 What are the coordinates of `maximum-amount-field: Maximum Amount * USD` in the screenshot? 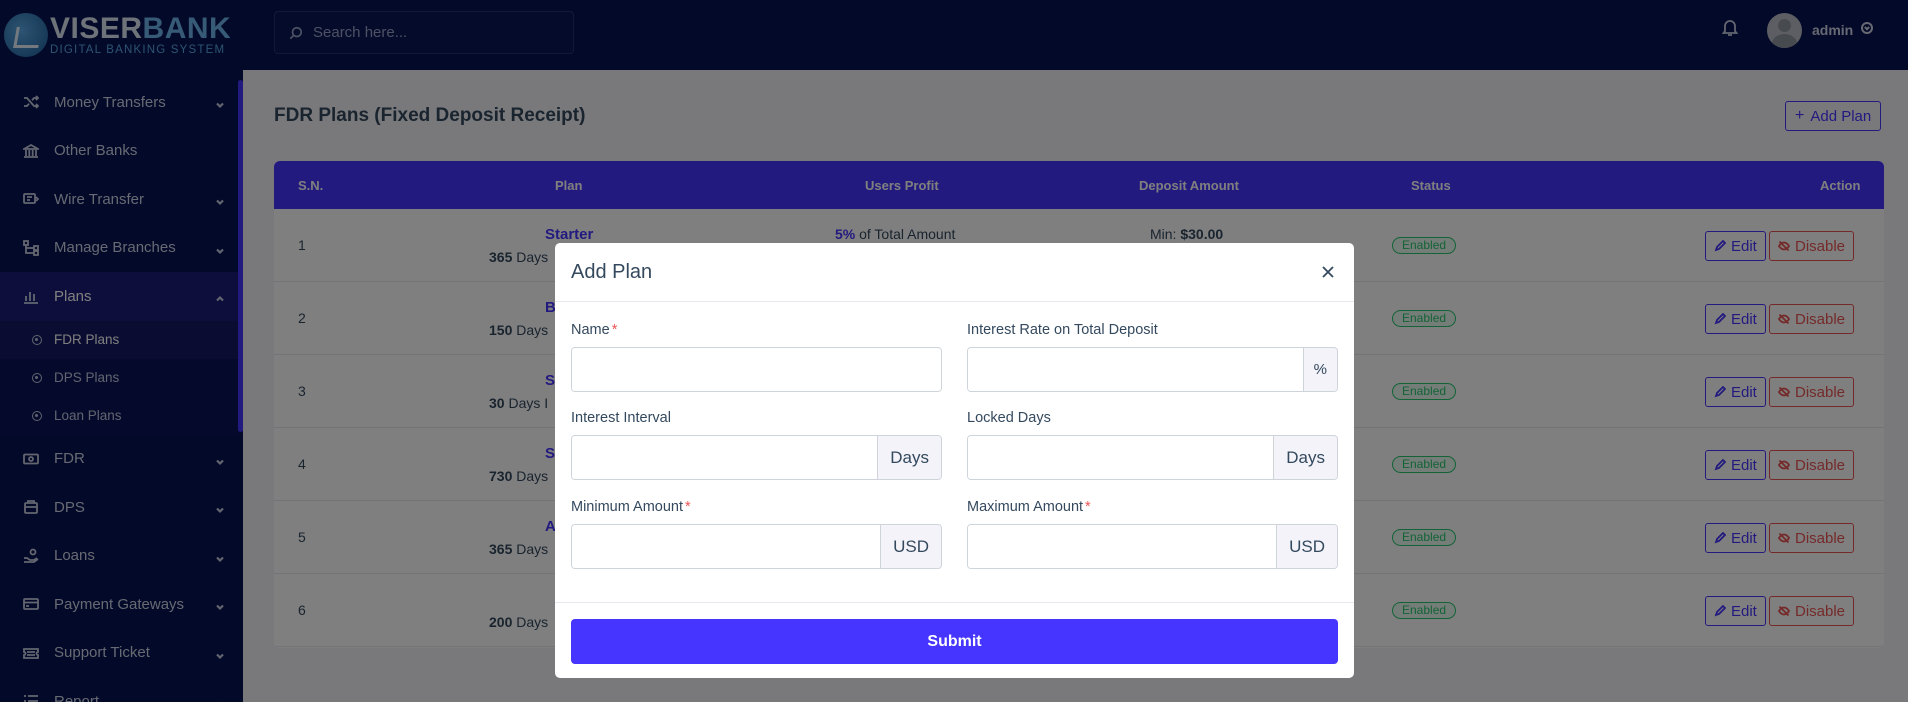 It's located at (1152, 534).